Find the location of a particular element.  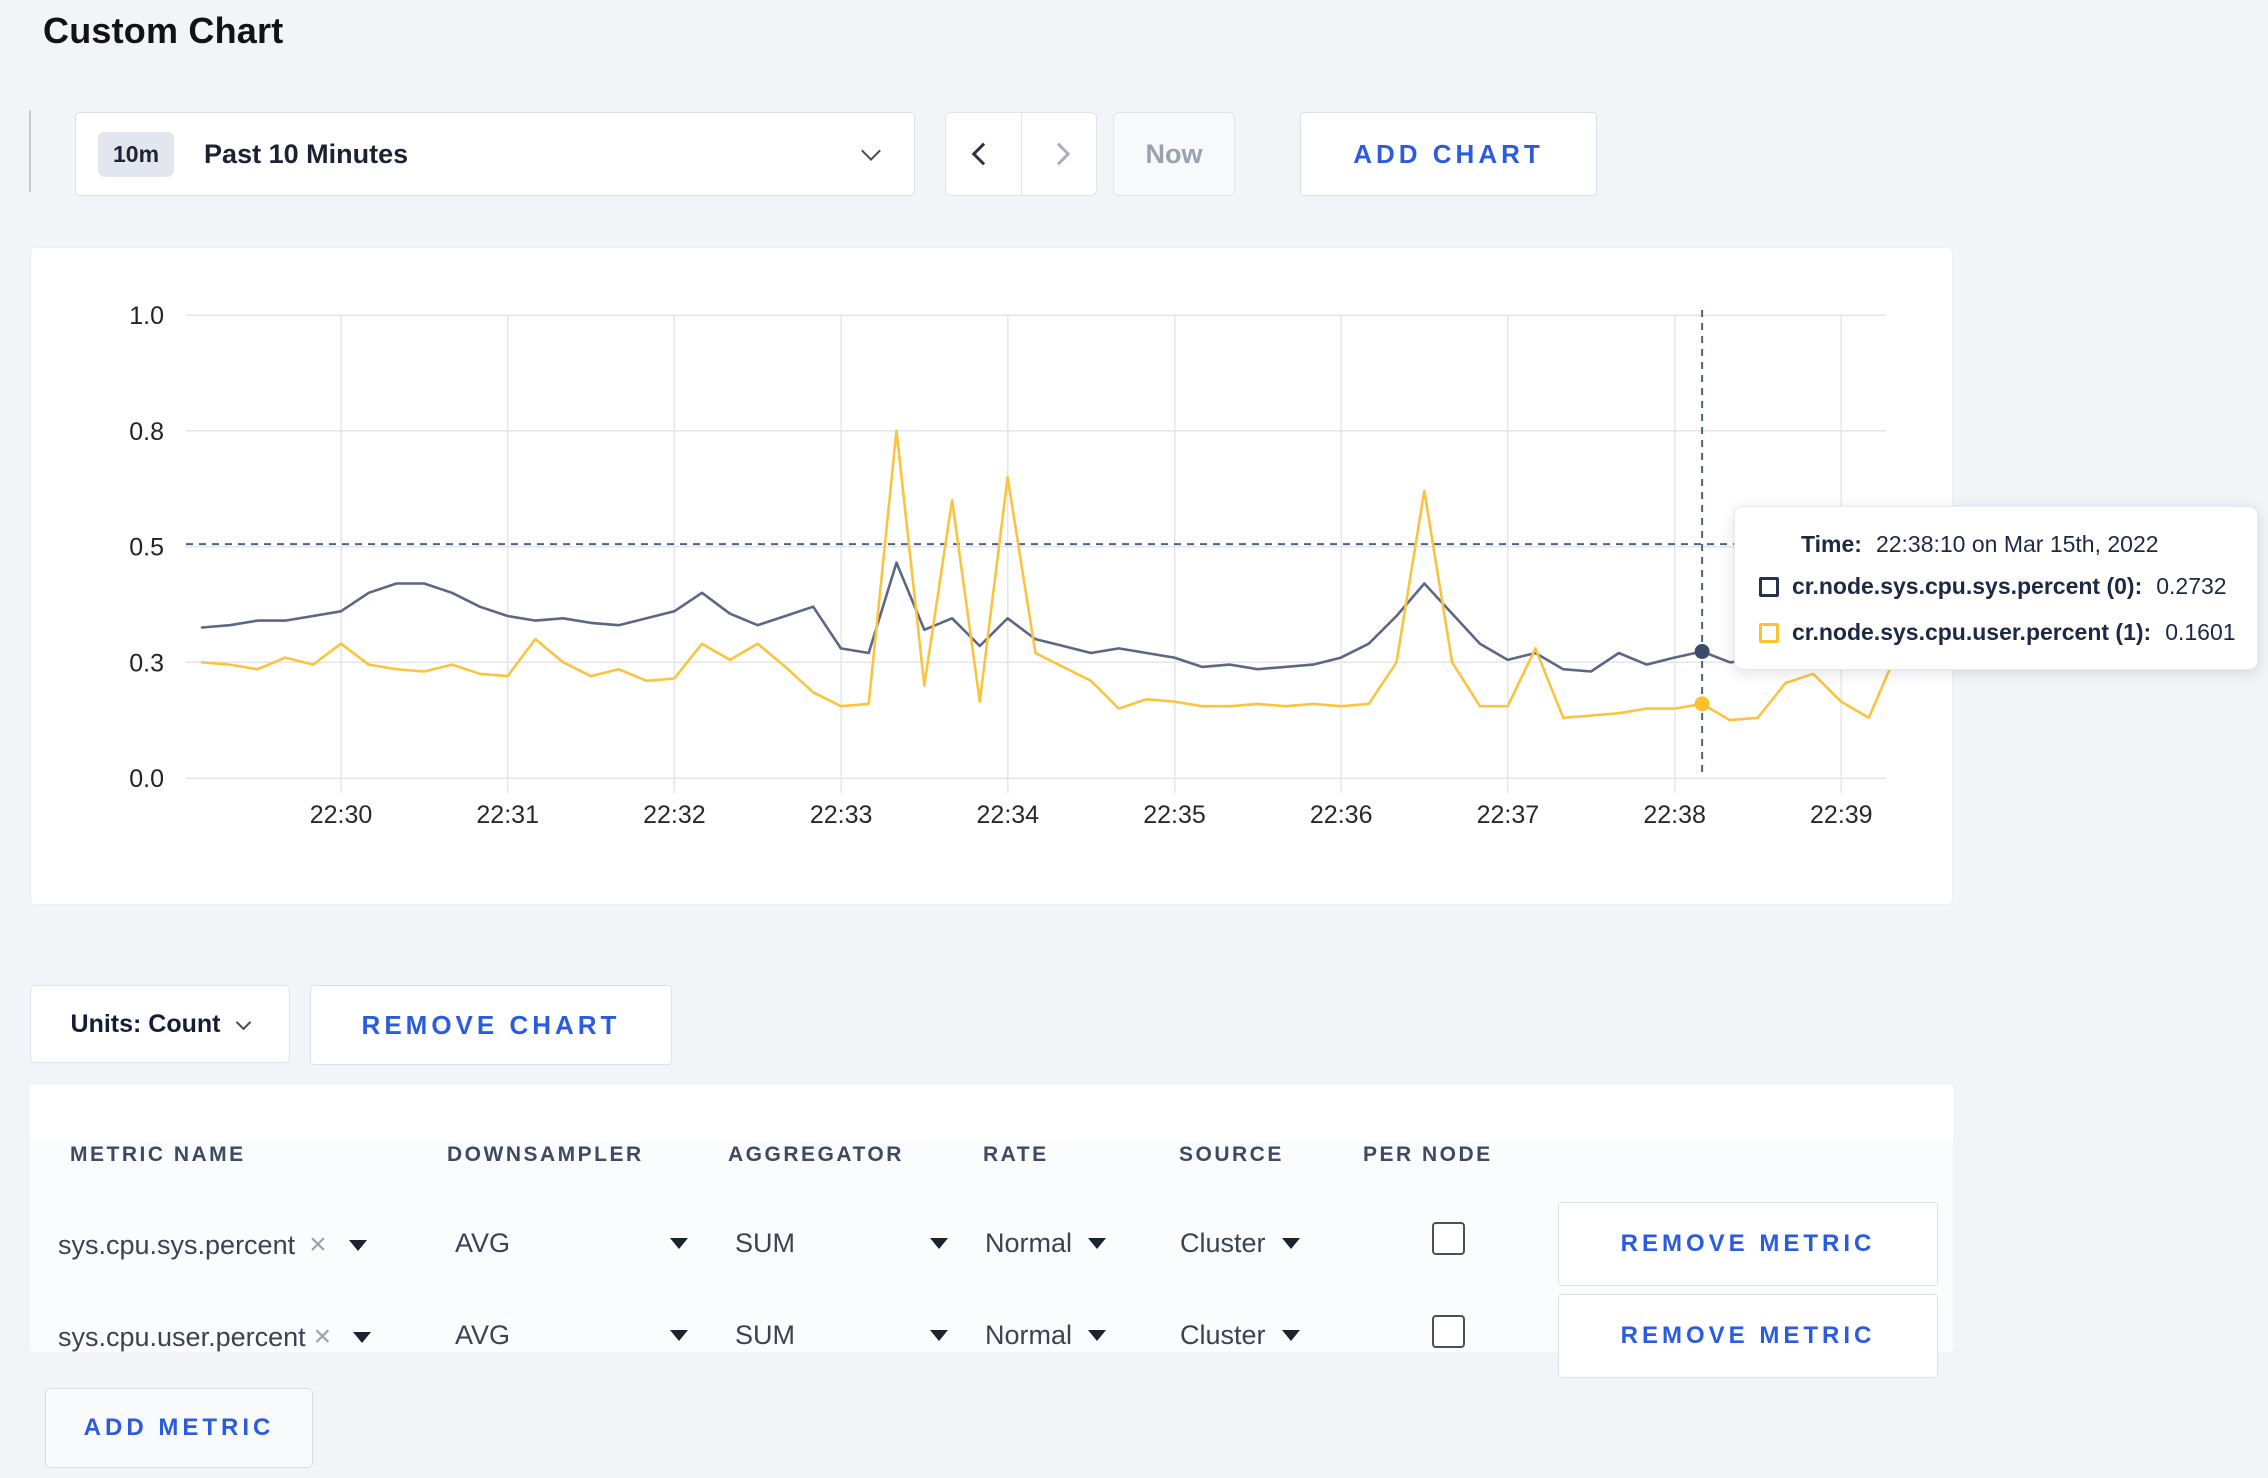

chevron-left-icon is located at coordinates (983, 154).